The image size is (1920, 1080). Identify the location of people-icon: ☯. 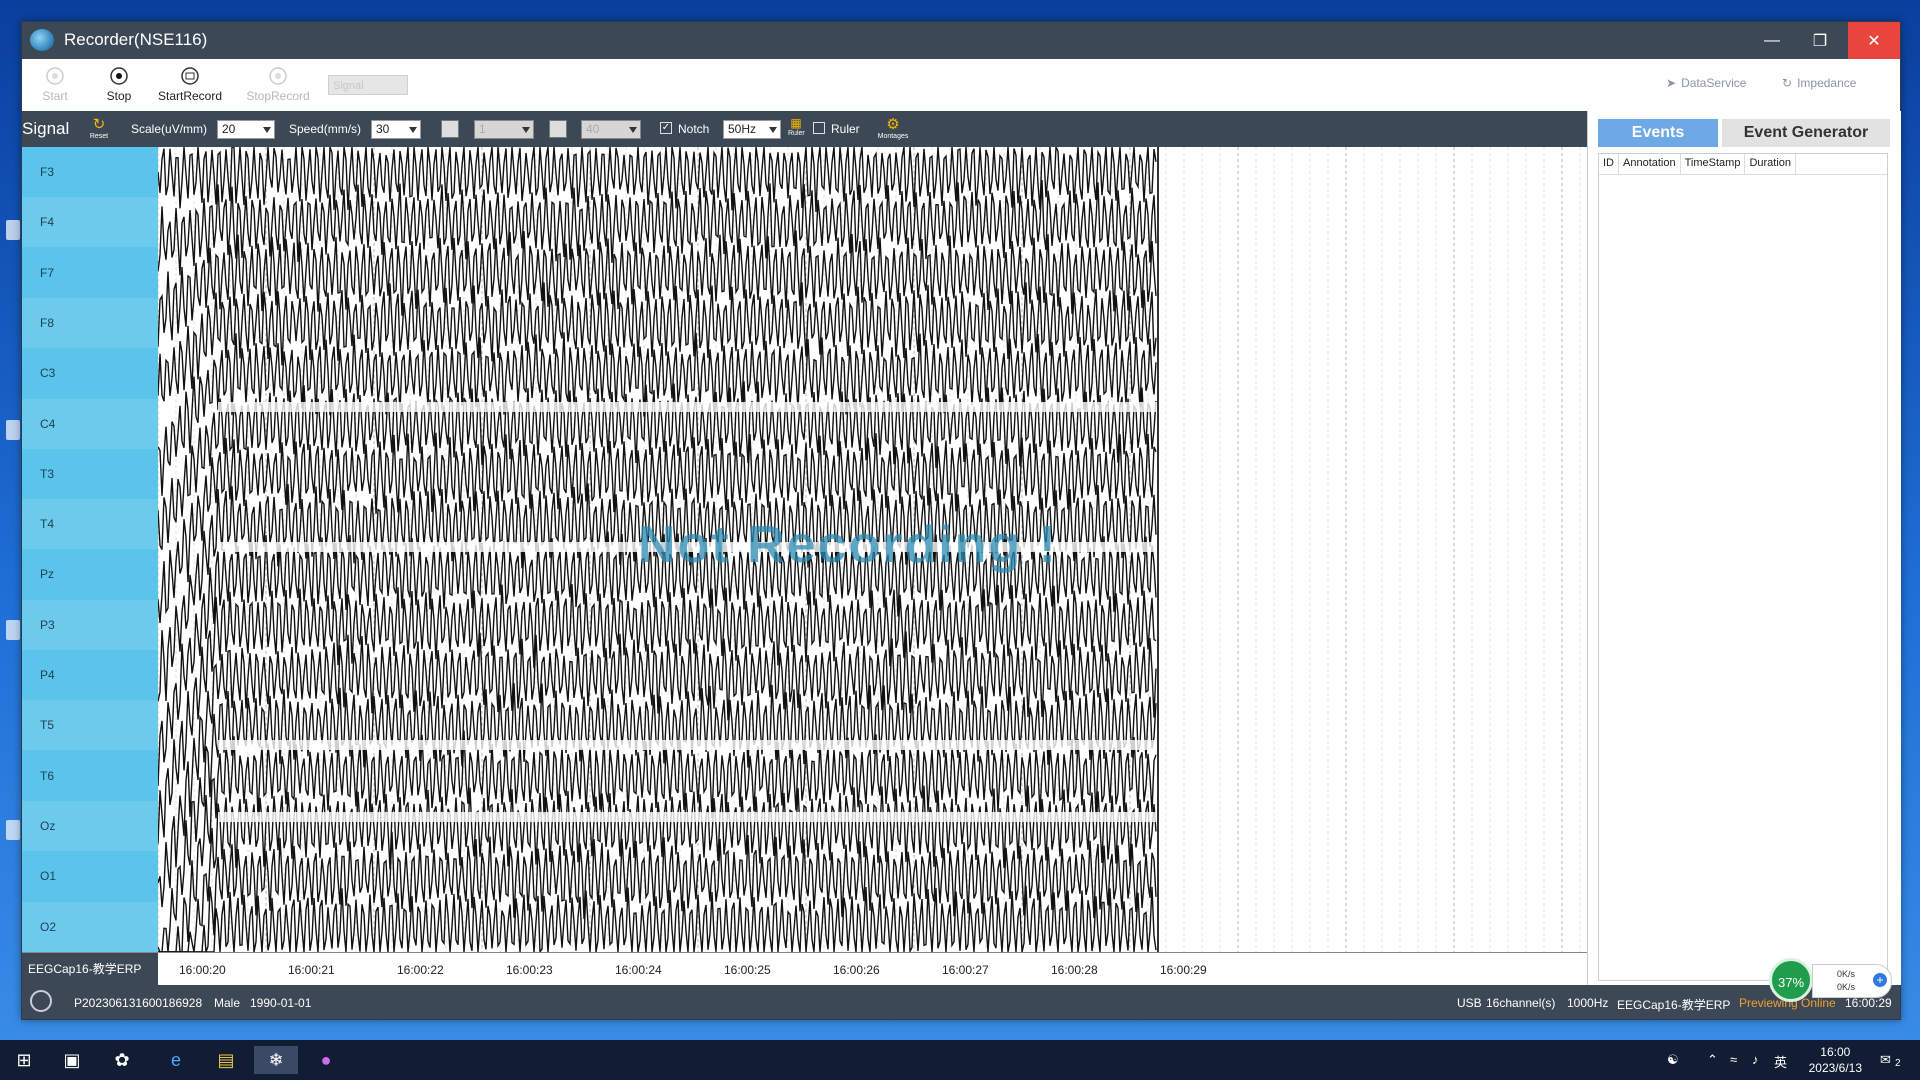
(1673, 1060).